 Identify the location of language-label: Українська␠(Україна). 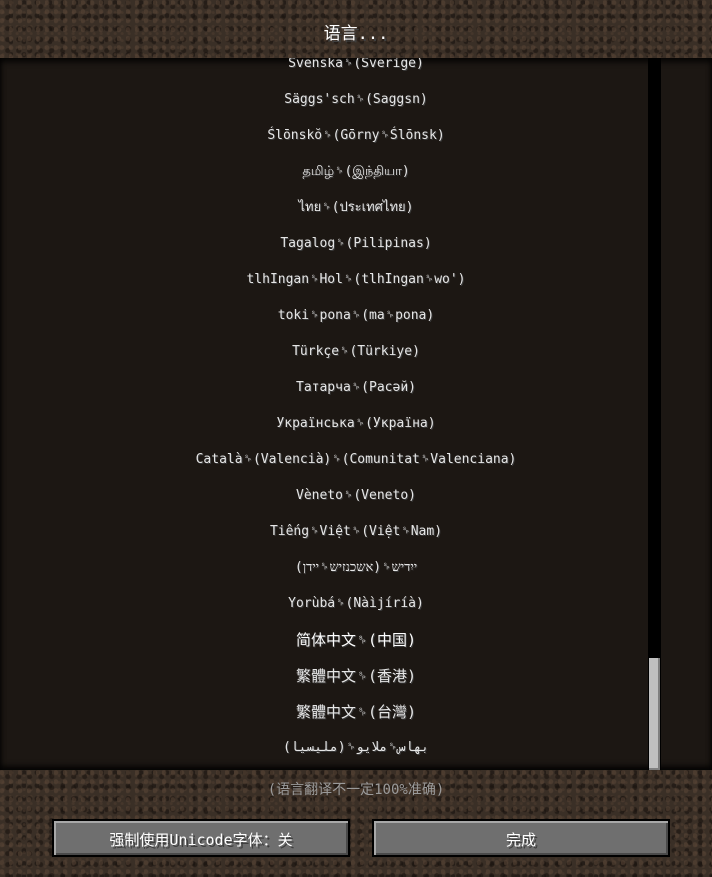
(356, 423).